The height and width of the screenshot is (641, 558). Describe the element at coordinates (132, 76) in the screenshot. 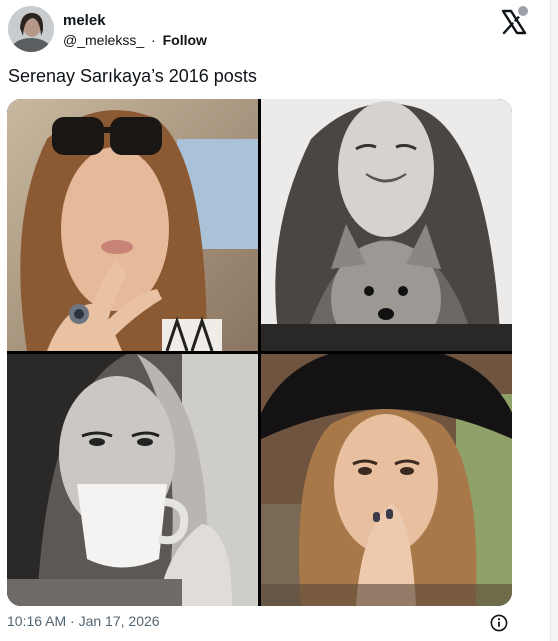

I see `tweet-text: Serenay Sarıkaya’s 2016 posts` at that location.